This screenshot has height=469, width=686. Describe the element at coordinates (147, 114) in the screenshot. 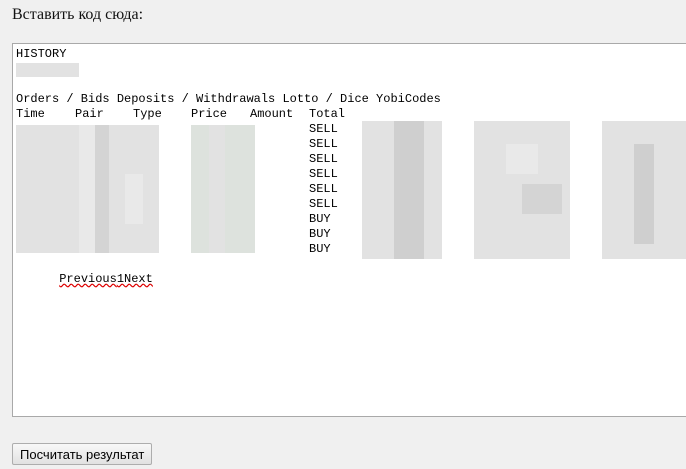

I see `column-type: Type` at that location.